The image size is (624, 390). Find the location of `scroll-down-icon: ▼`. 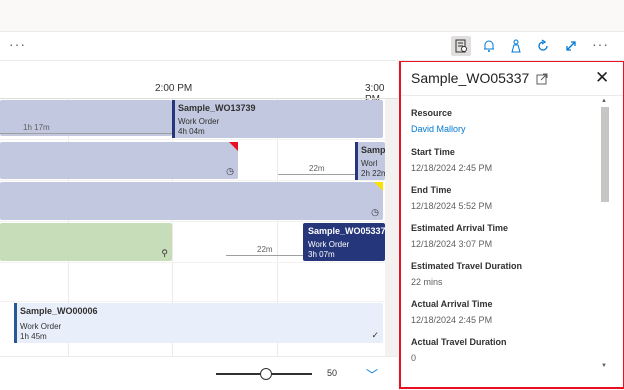

scroll-down-icon: ▼ is located at coordinates (604, 366).